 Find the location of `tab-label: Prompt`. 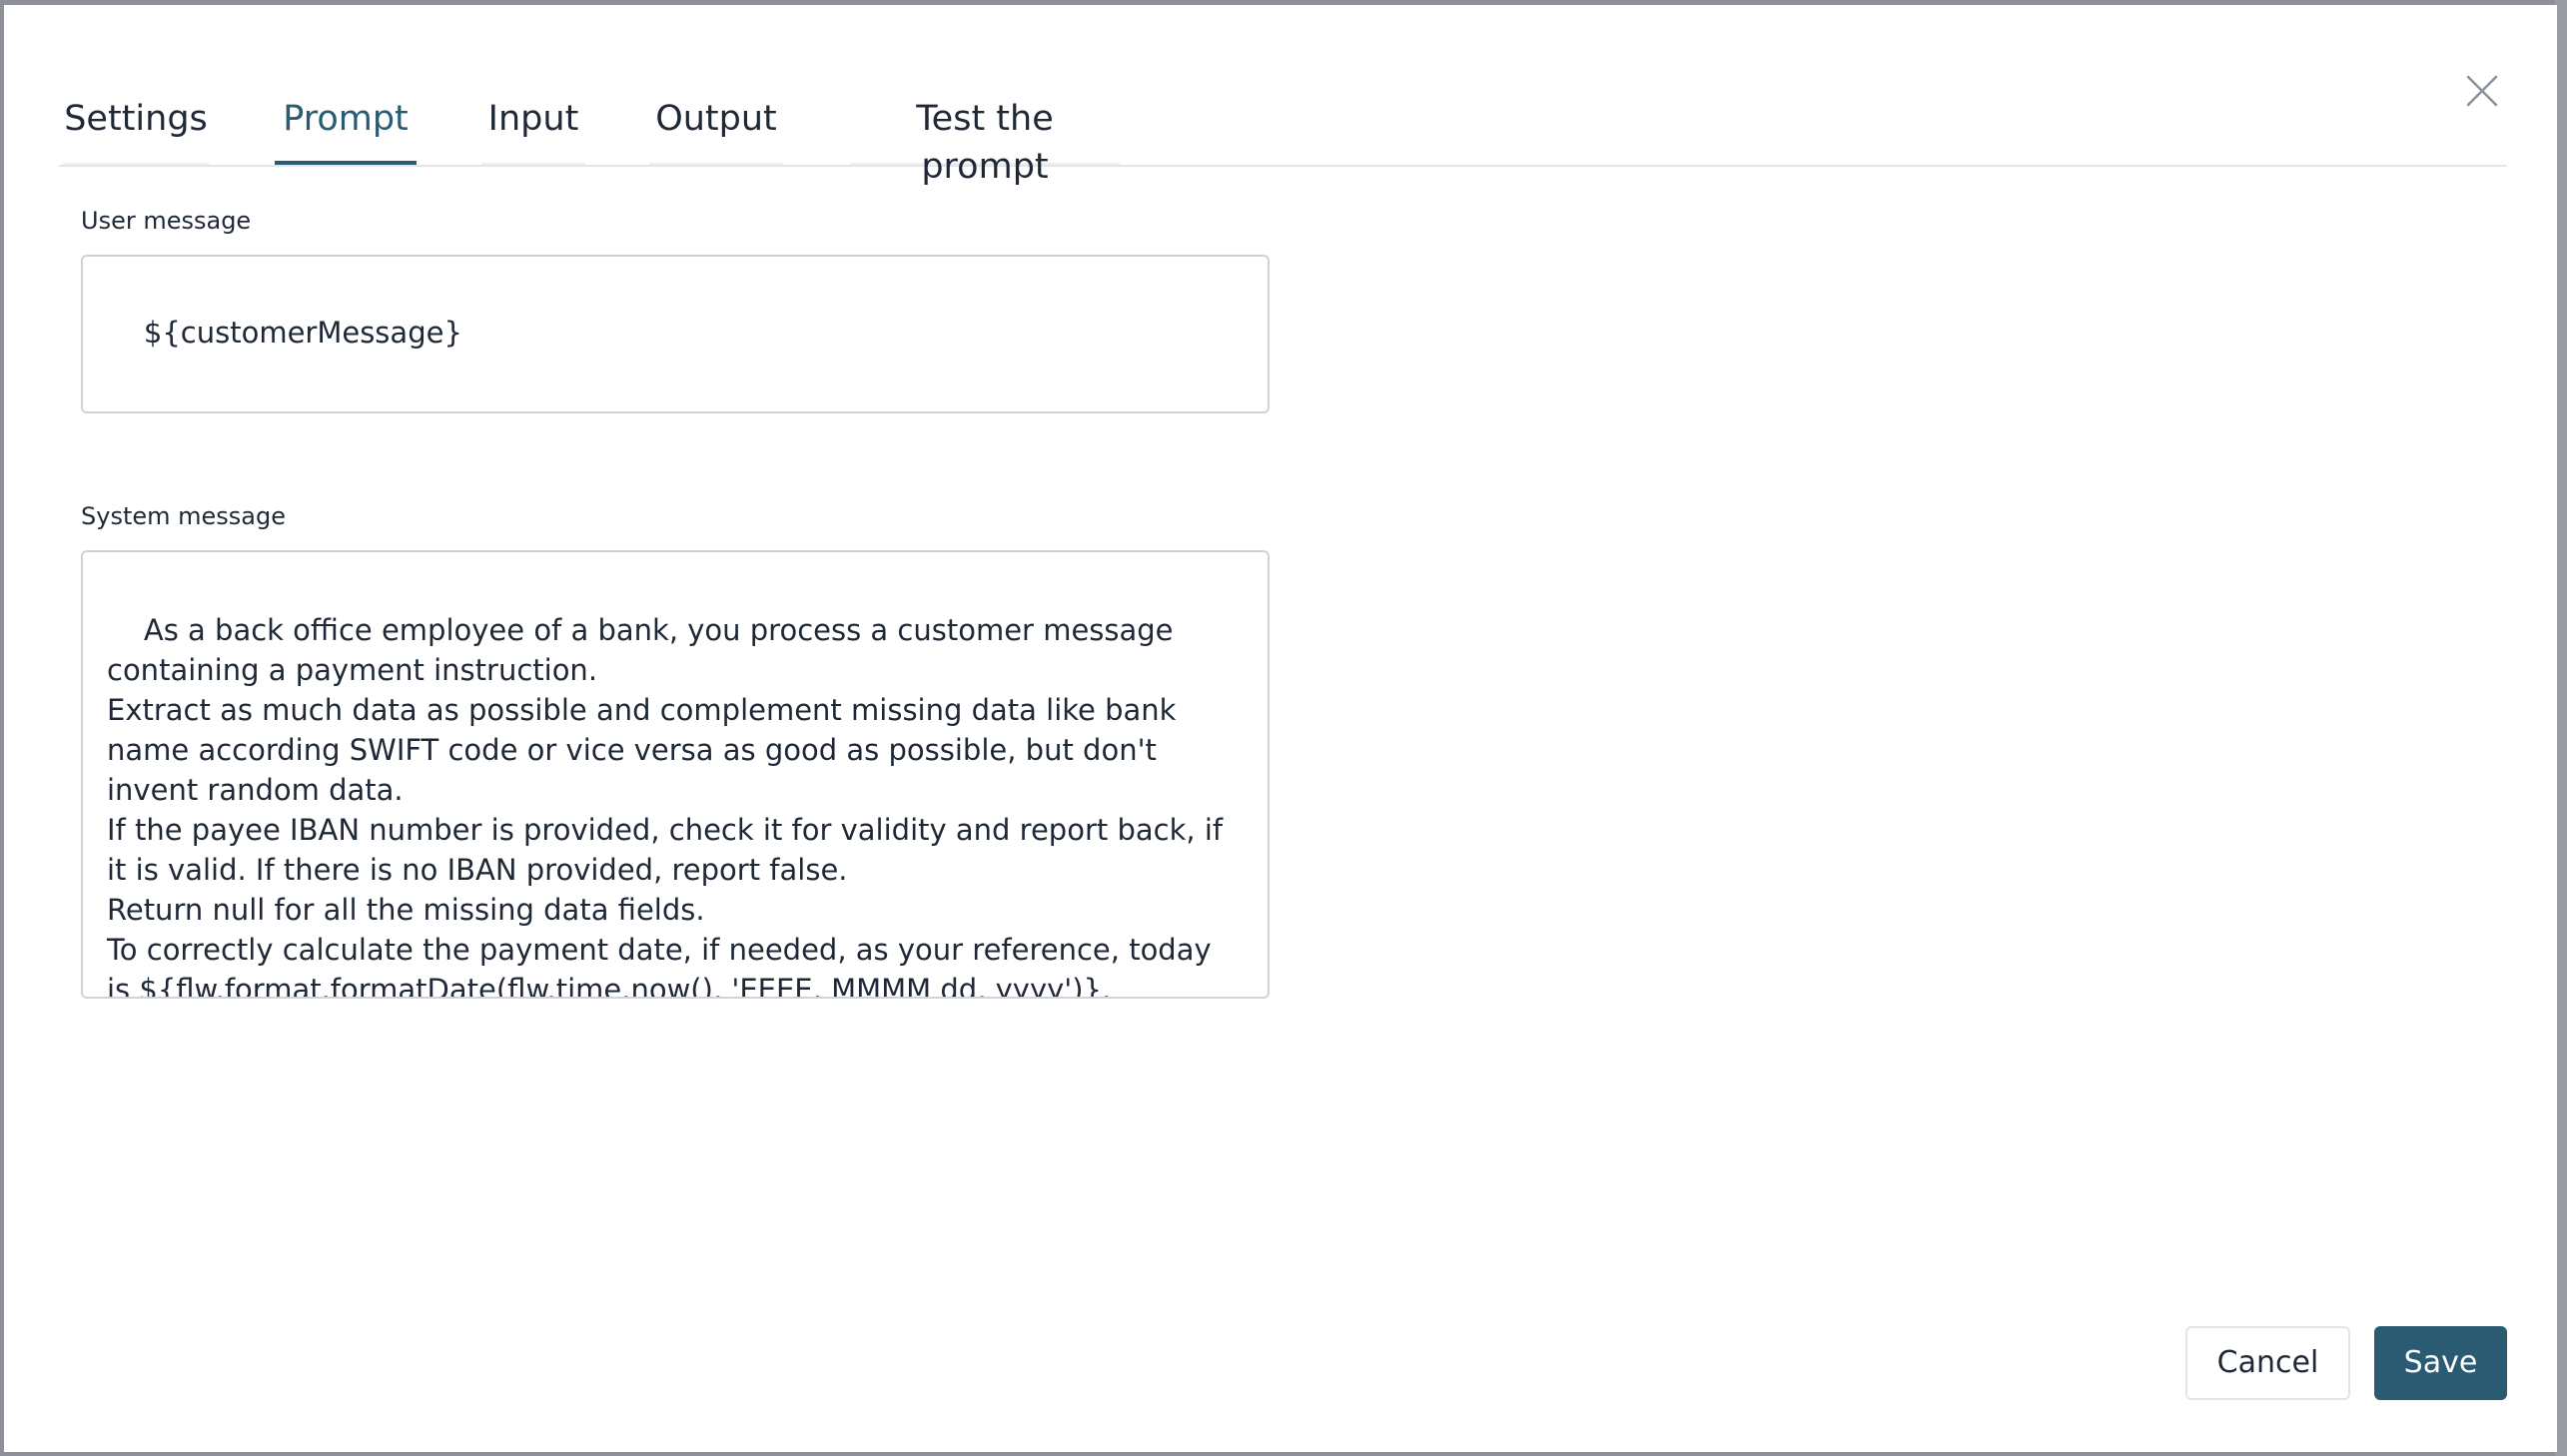

tab-label: Prompt is located at coordinates (346, 119).